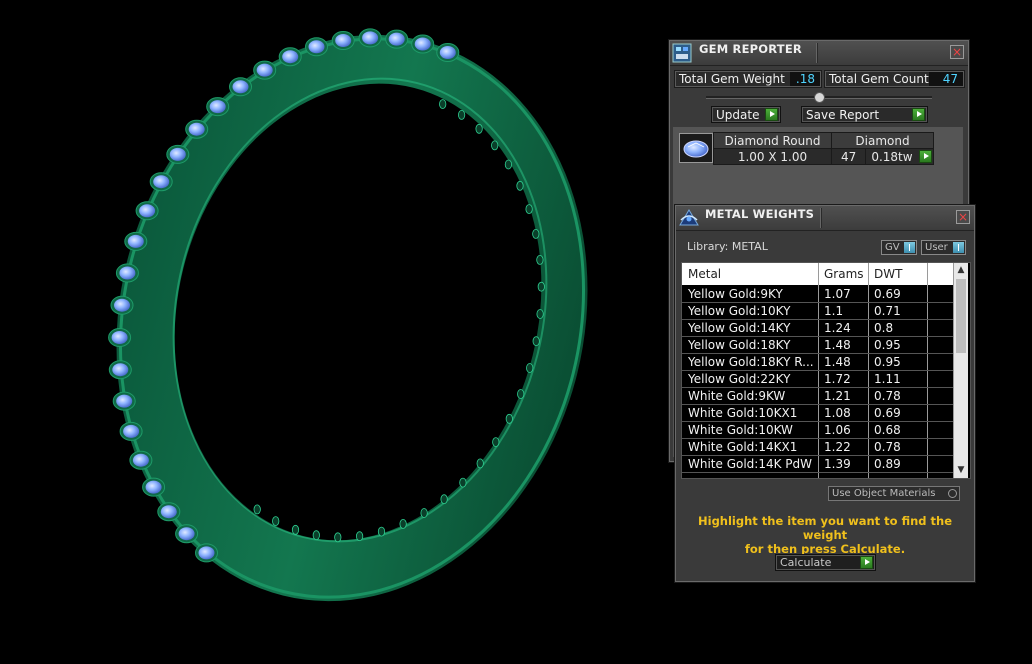 The height and width of the screenshot is (664, 1032). Describe the element at coordinates (961, 270) in the screenshot. I see `scroll-up-icon: ▲` at that location.